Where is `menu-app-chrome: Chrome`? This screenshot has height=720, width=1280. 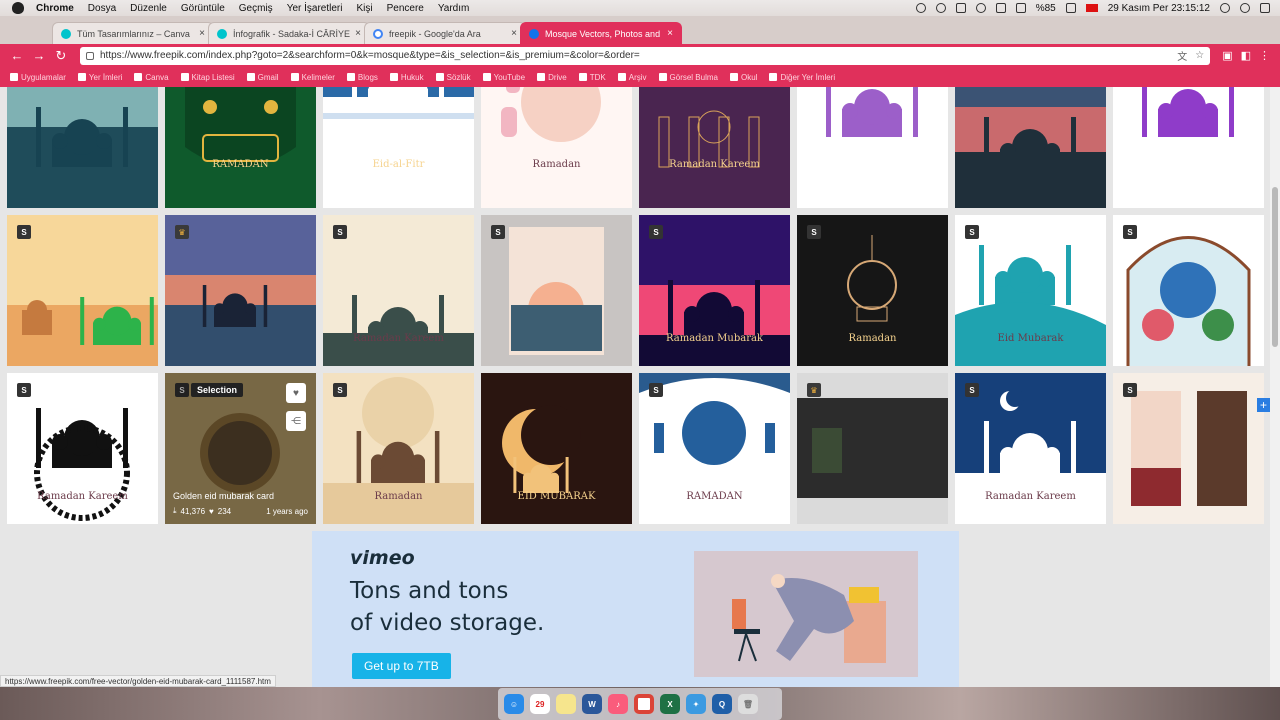
menu-app-chrome: Chrome is located at coordinates (55, 8).